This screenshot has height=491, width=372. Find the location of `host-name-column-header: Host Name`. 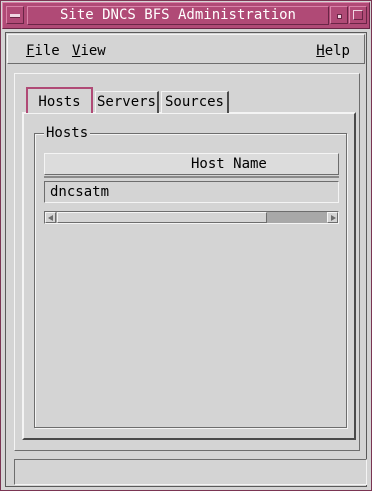

host-name-column-header: Host Name is located at coordinates (191, 164).